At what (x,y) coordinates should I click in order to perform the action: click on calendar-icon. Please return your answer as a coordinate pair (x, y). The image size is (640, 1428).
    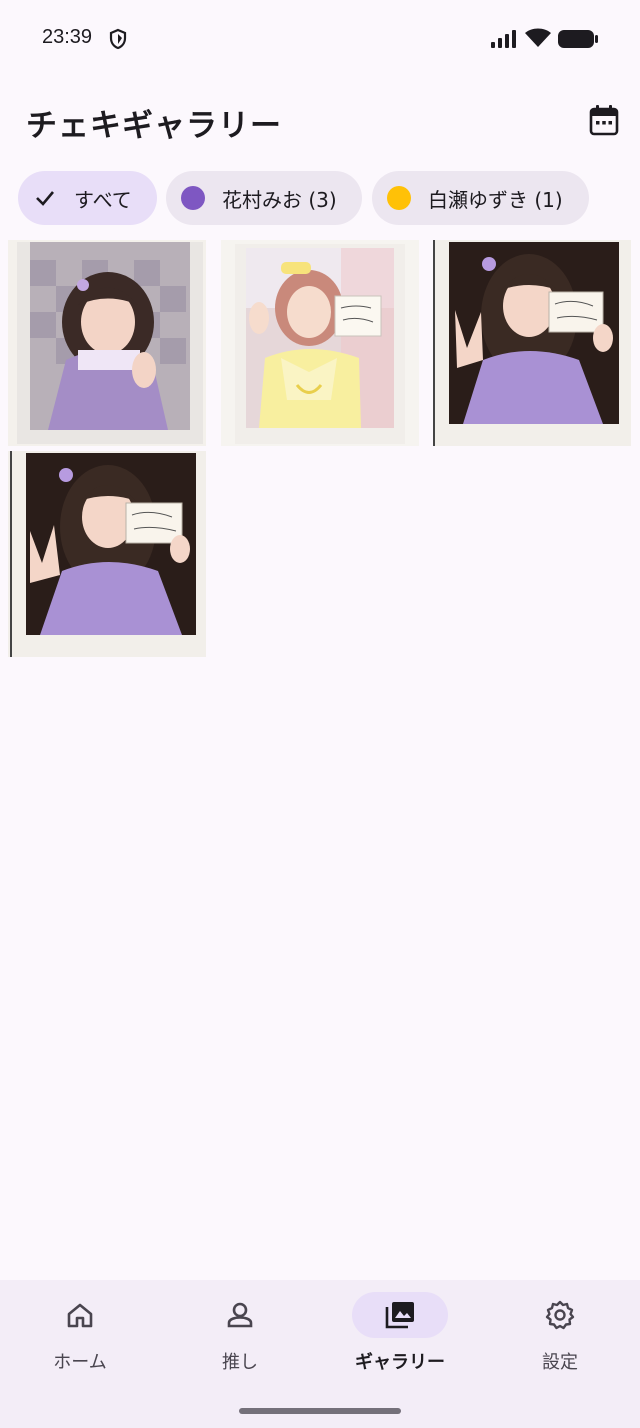
    Looking at the image, I should click on (604, 120).